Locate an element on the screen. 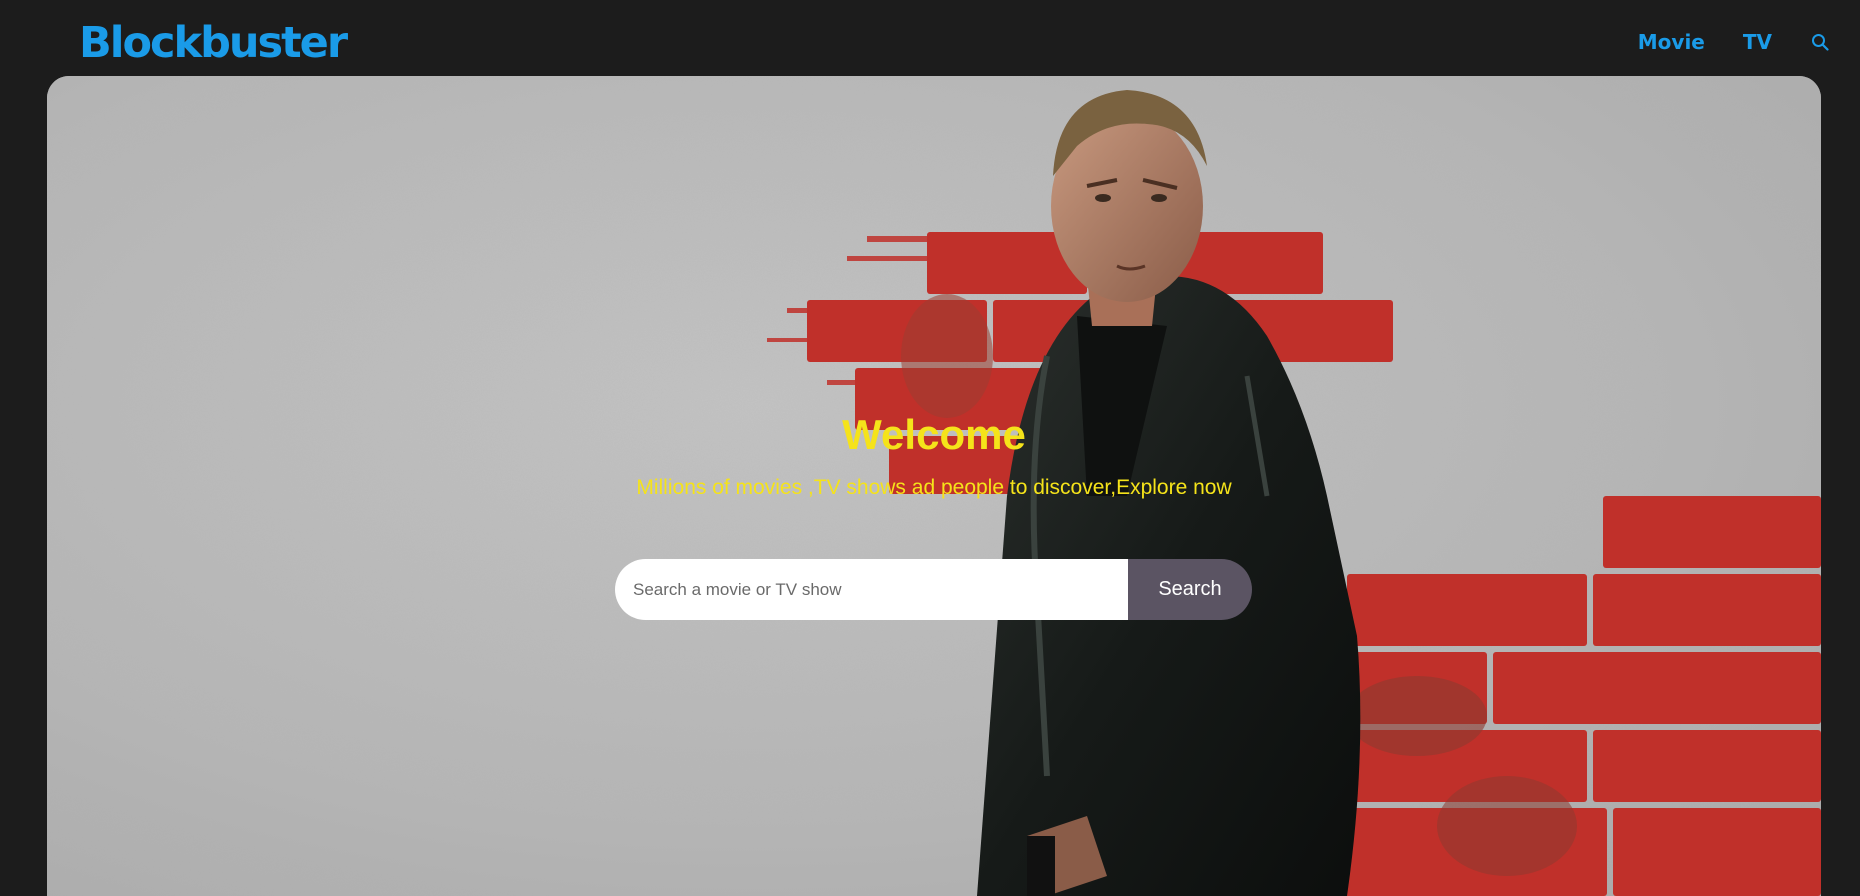 The image size is (1860, 896). search-icon is located at coordinates (1820, 42).